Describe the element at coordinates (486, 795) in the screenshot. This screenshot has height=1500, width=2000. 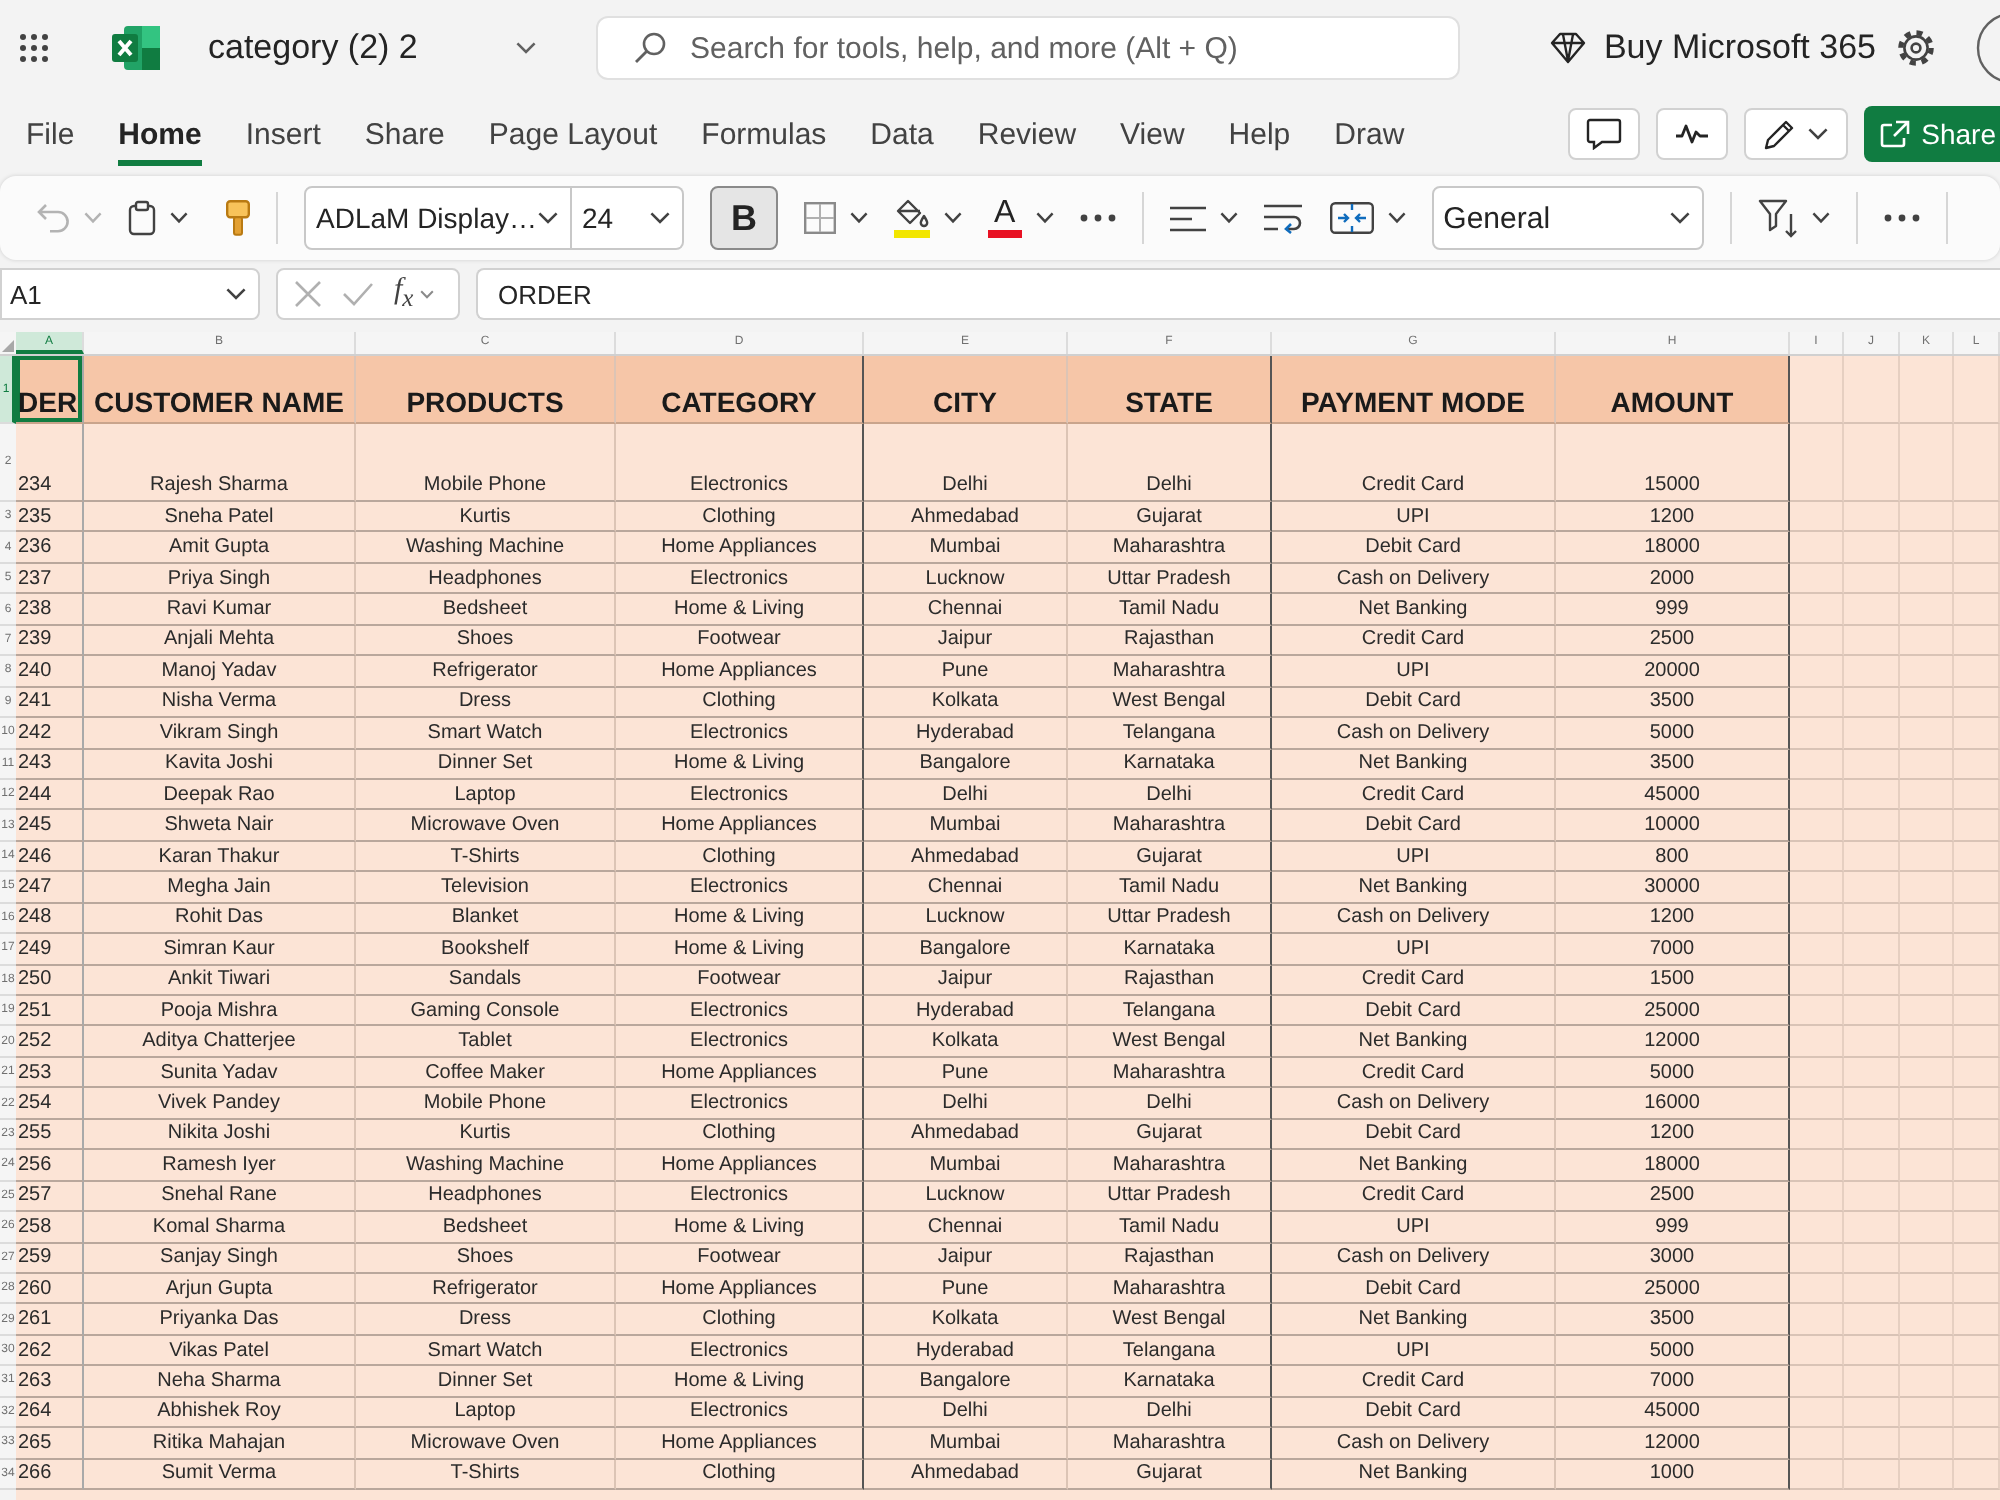
I see `table-cell: Laptop` at that location.